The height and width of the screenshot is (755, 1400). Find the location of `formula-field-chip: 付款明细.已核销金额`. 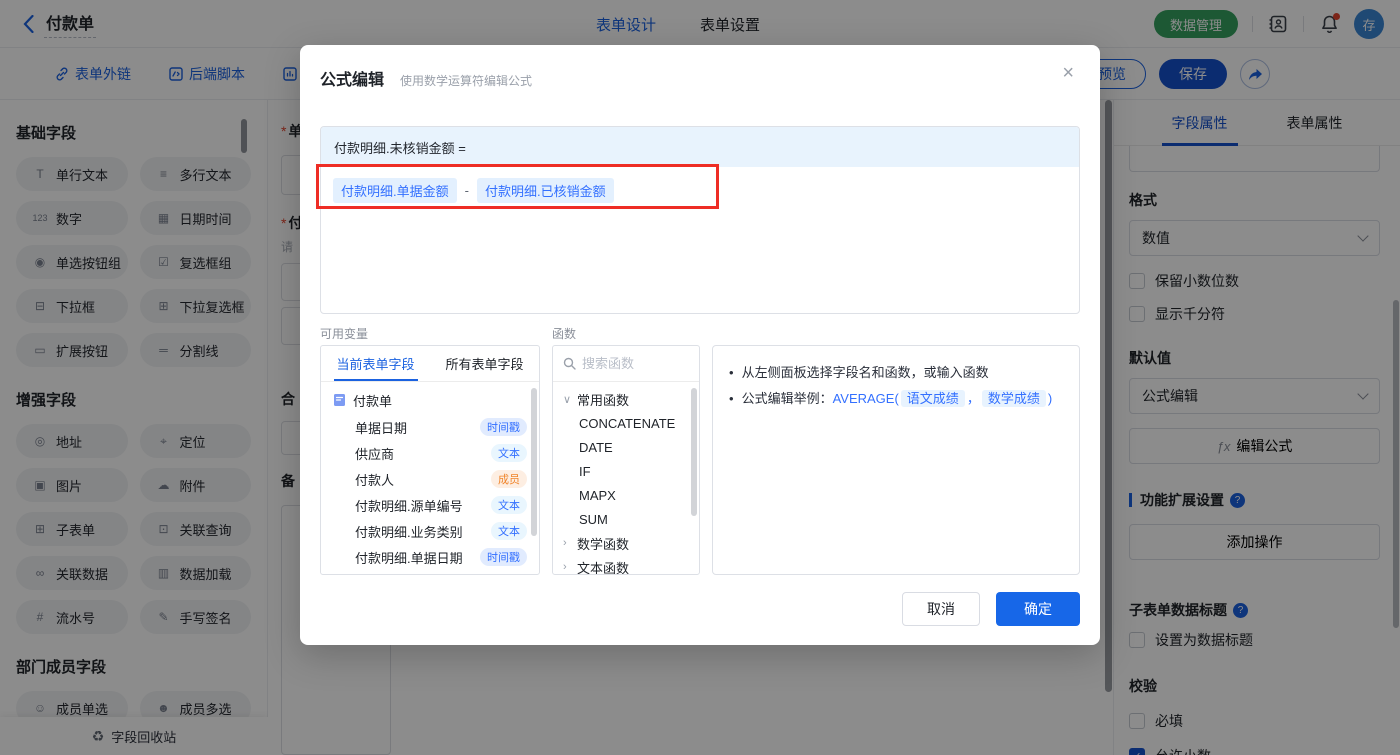

formula-field-chip: 付款明细.已核销金额 is located at coordinates (545, 190).